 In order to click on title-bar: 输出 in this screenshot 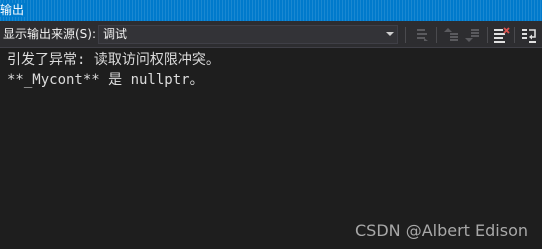, I will do `click(271, 10)`.